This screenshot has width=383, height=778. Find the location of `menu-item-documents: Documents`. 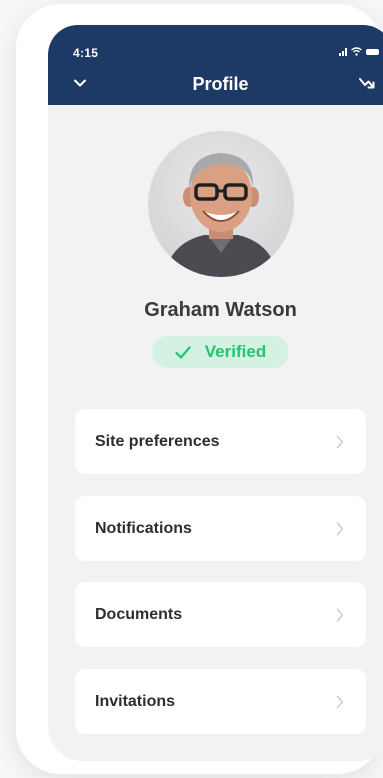

menu-item-documents: Documents is located at coordinates (220, 614).